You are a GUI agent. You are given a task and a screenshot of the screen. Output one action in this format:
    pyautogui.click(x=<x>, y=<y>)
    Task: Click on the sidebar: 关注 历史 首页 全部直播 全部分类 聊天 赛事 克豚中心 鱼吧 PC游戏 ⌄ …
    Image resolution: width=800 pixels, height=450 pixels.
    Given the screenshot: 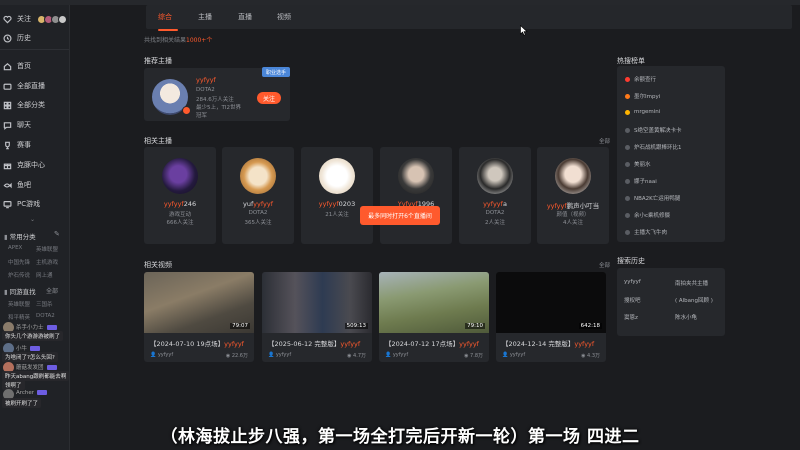 What is the action you would take?
    pyautogui.click(x=35, y=227)
    